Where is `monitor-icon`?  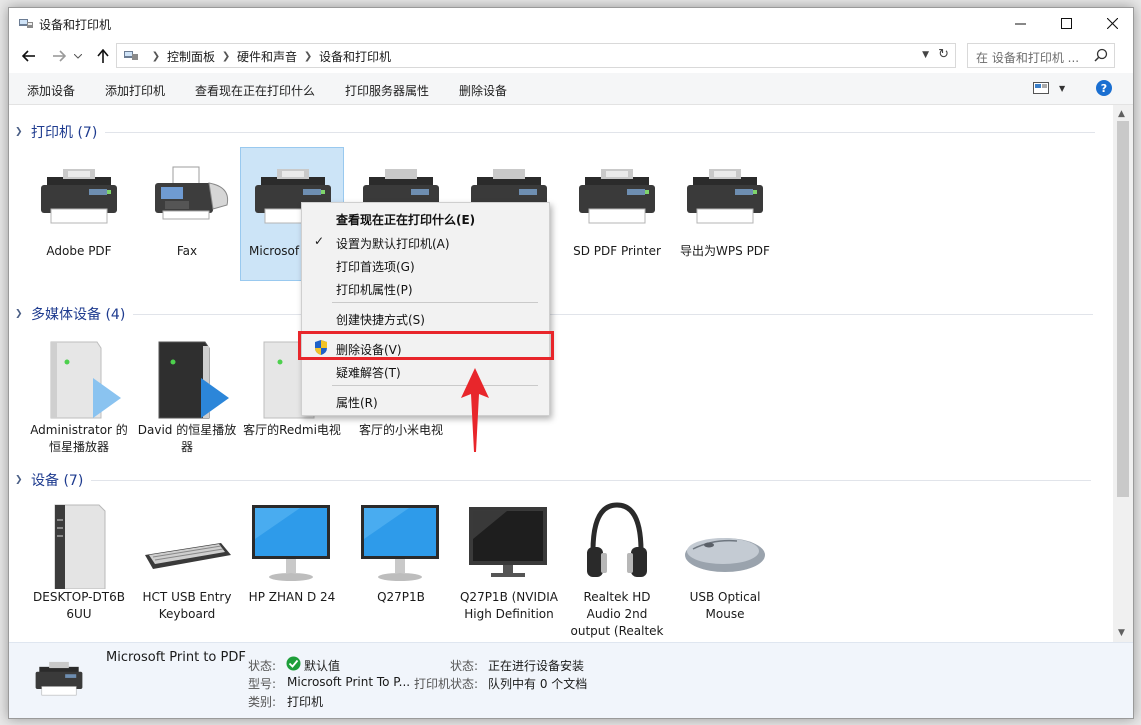 monitor-icon is located at coordinates (292, 544).